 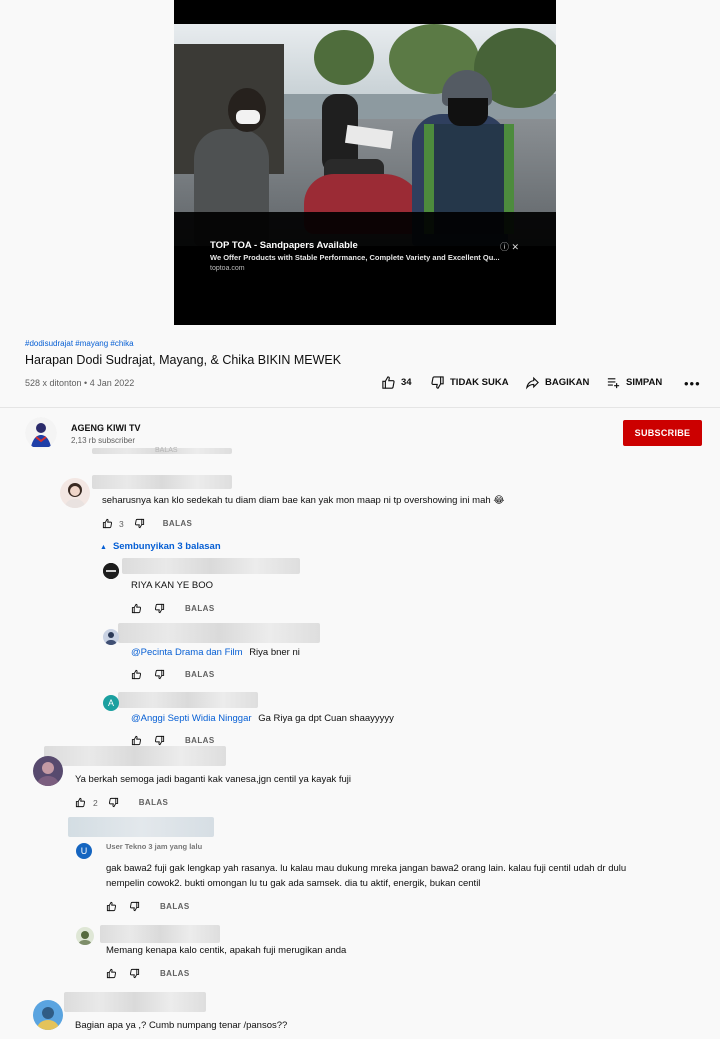 I want to click on reply-button-partial: BALAS, so click(x=166, y=450).